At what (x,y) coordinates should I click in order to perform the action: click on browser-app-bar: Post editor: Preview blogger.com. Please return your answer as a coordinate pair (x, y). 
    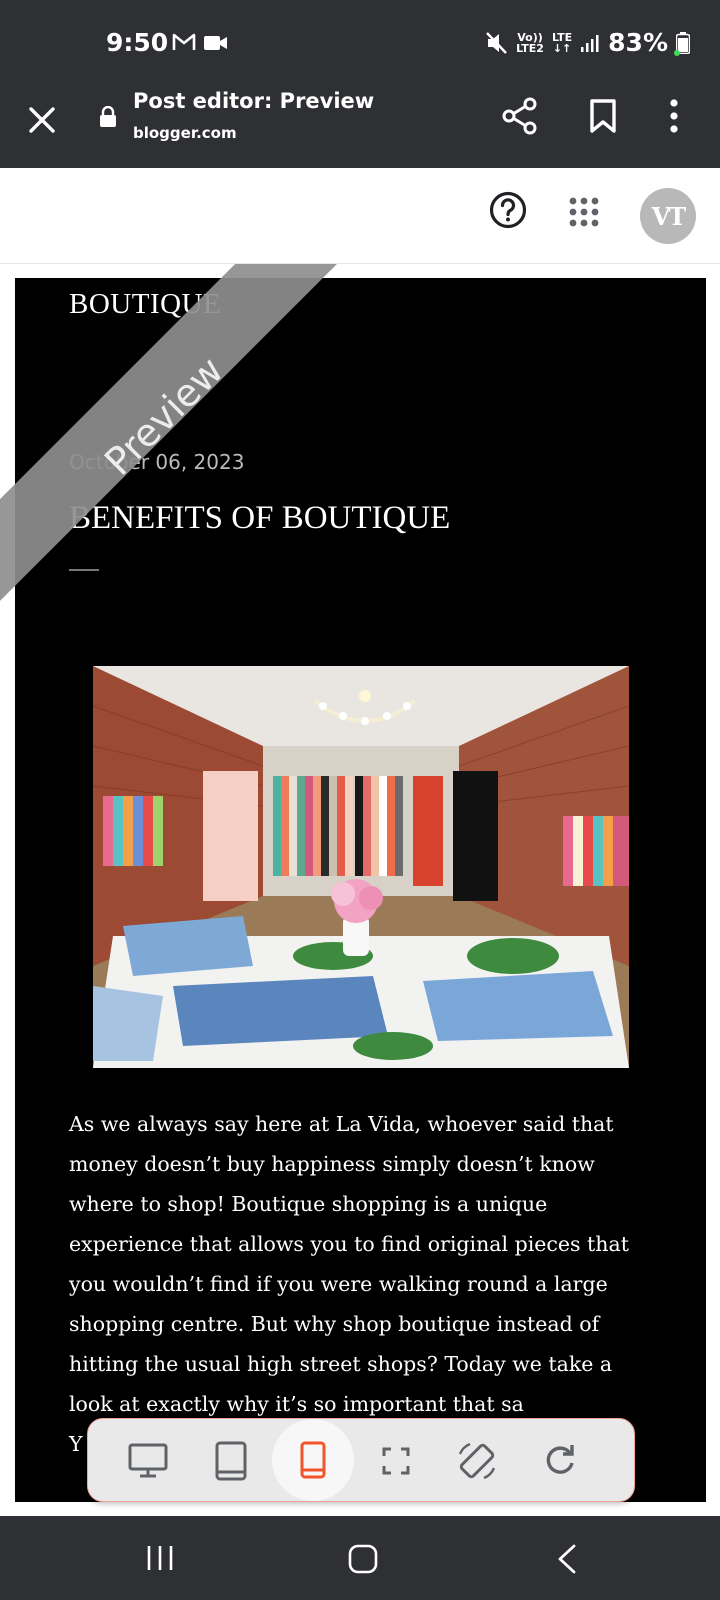
    Looking at the image, I should click on (360, 127).